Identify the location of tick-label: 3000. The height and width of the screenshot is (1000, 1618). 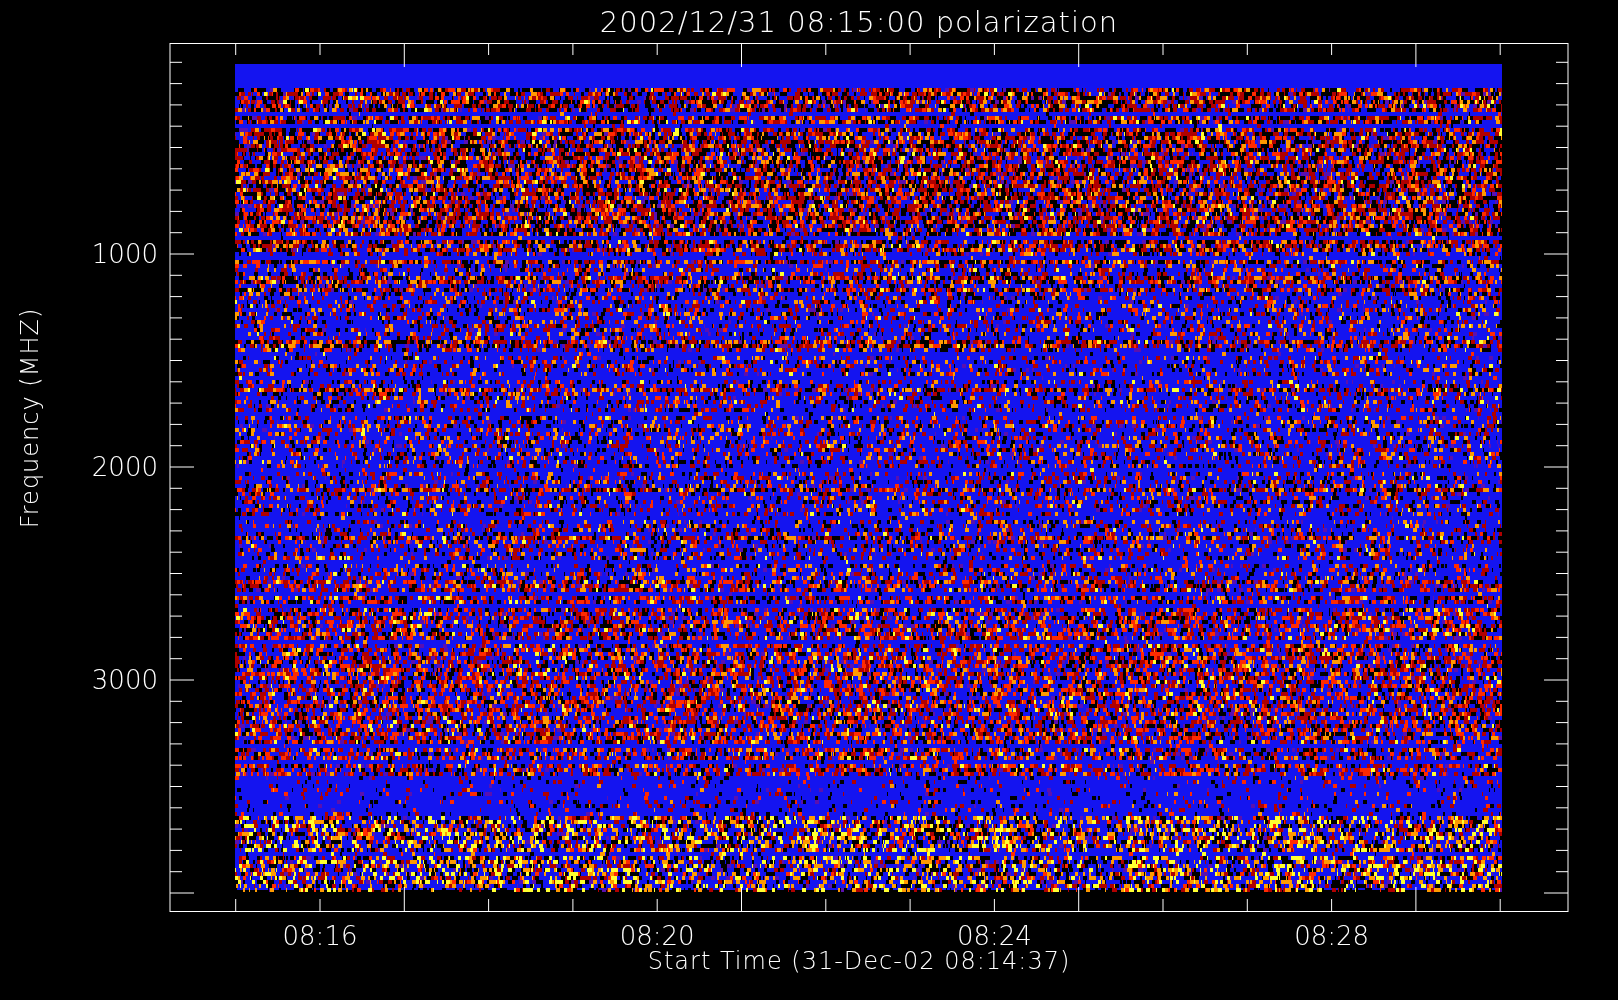
(124, 680).